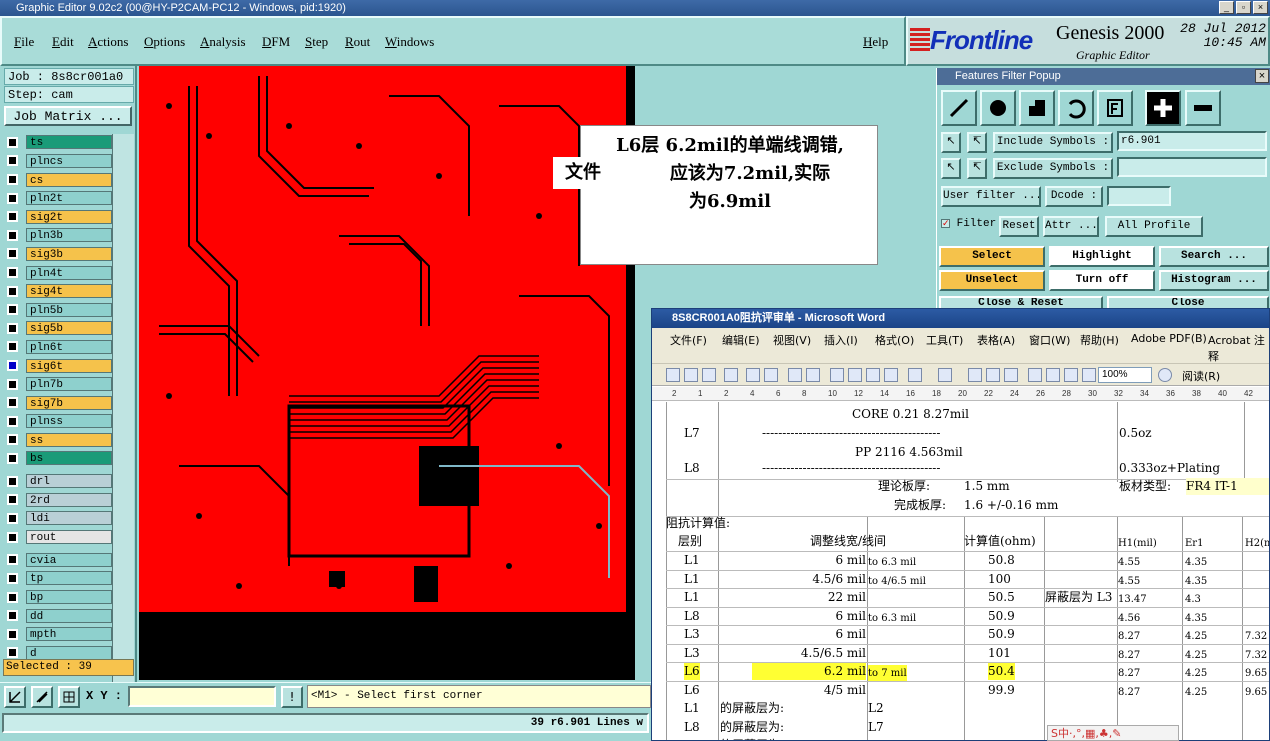  What do you see at coordinates (292, 697) in the screenshot?
I see `info-icon: !` at bounding box center [292, 697].